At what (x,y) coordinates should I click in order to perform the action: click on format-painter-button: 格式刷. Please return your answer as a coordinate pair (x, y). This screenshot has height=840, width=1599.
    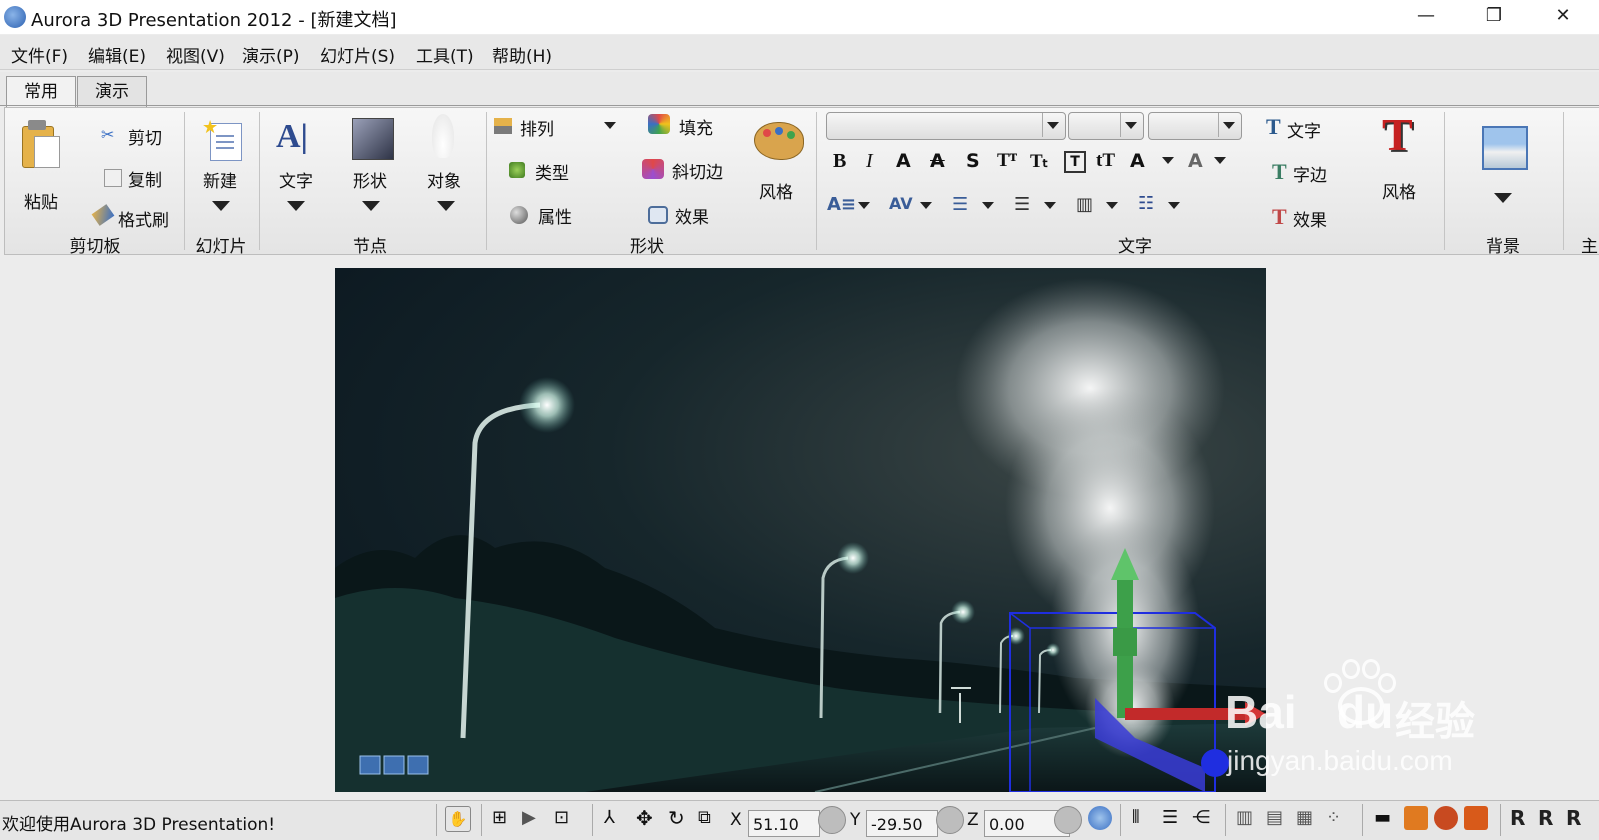
    Looking at the image, I should click on (143, 218).